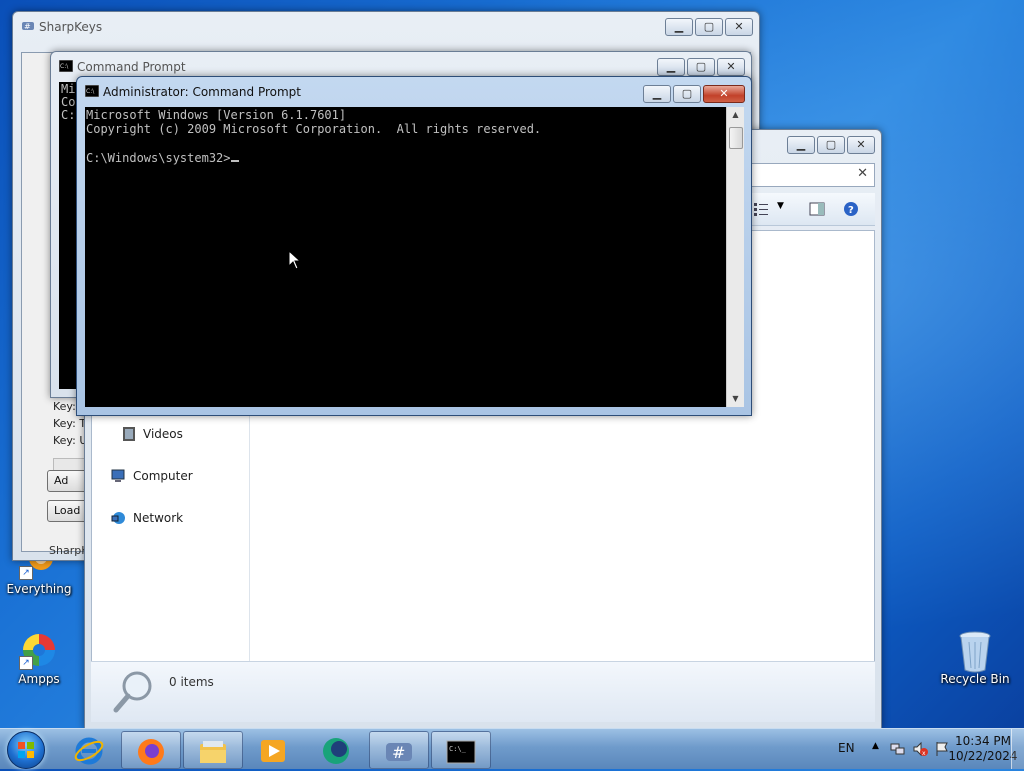 This screenshot has width=1024, height=771. I want to click on media-player-icon, so click(273, 751).